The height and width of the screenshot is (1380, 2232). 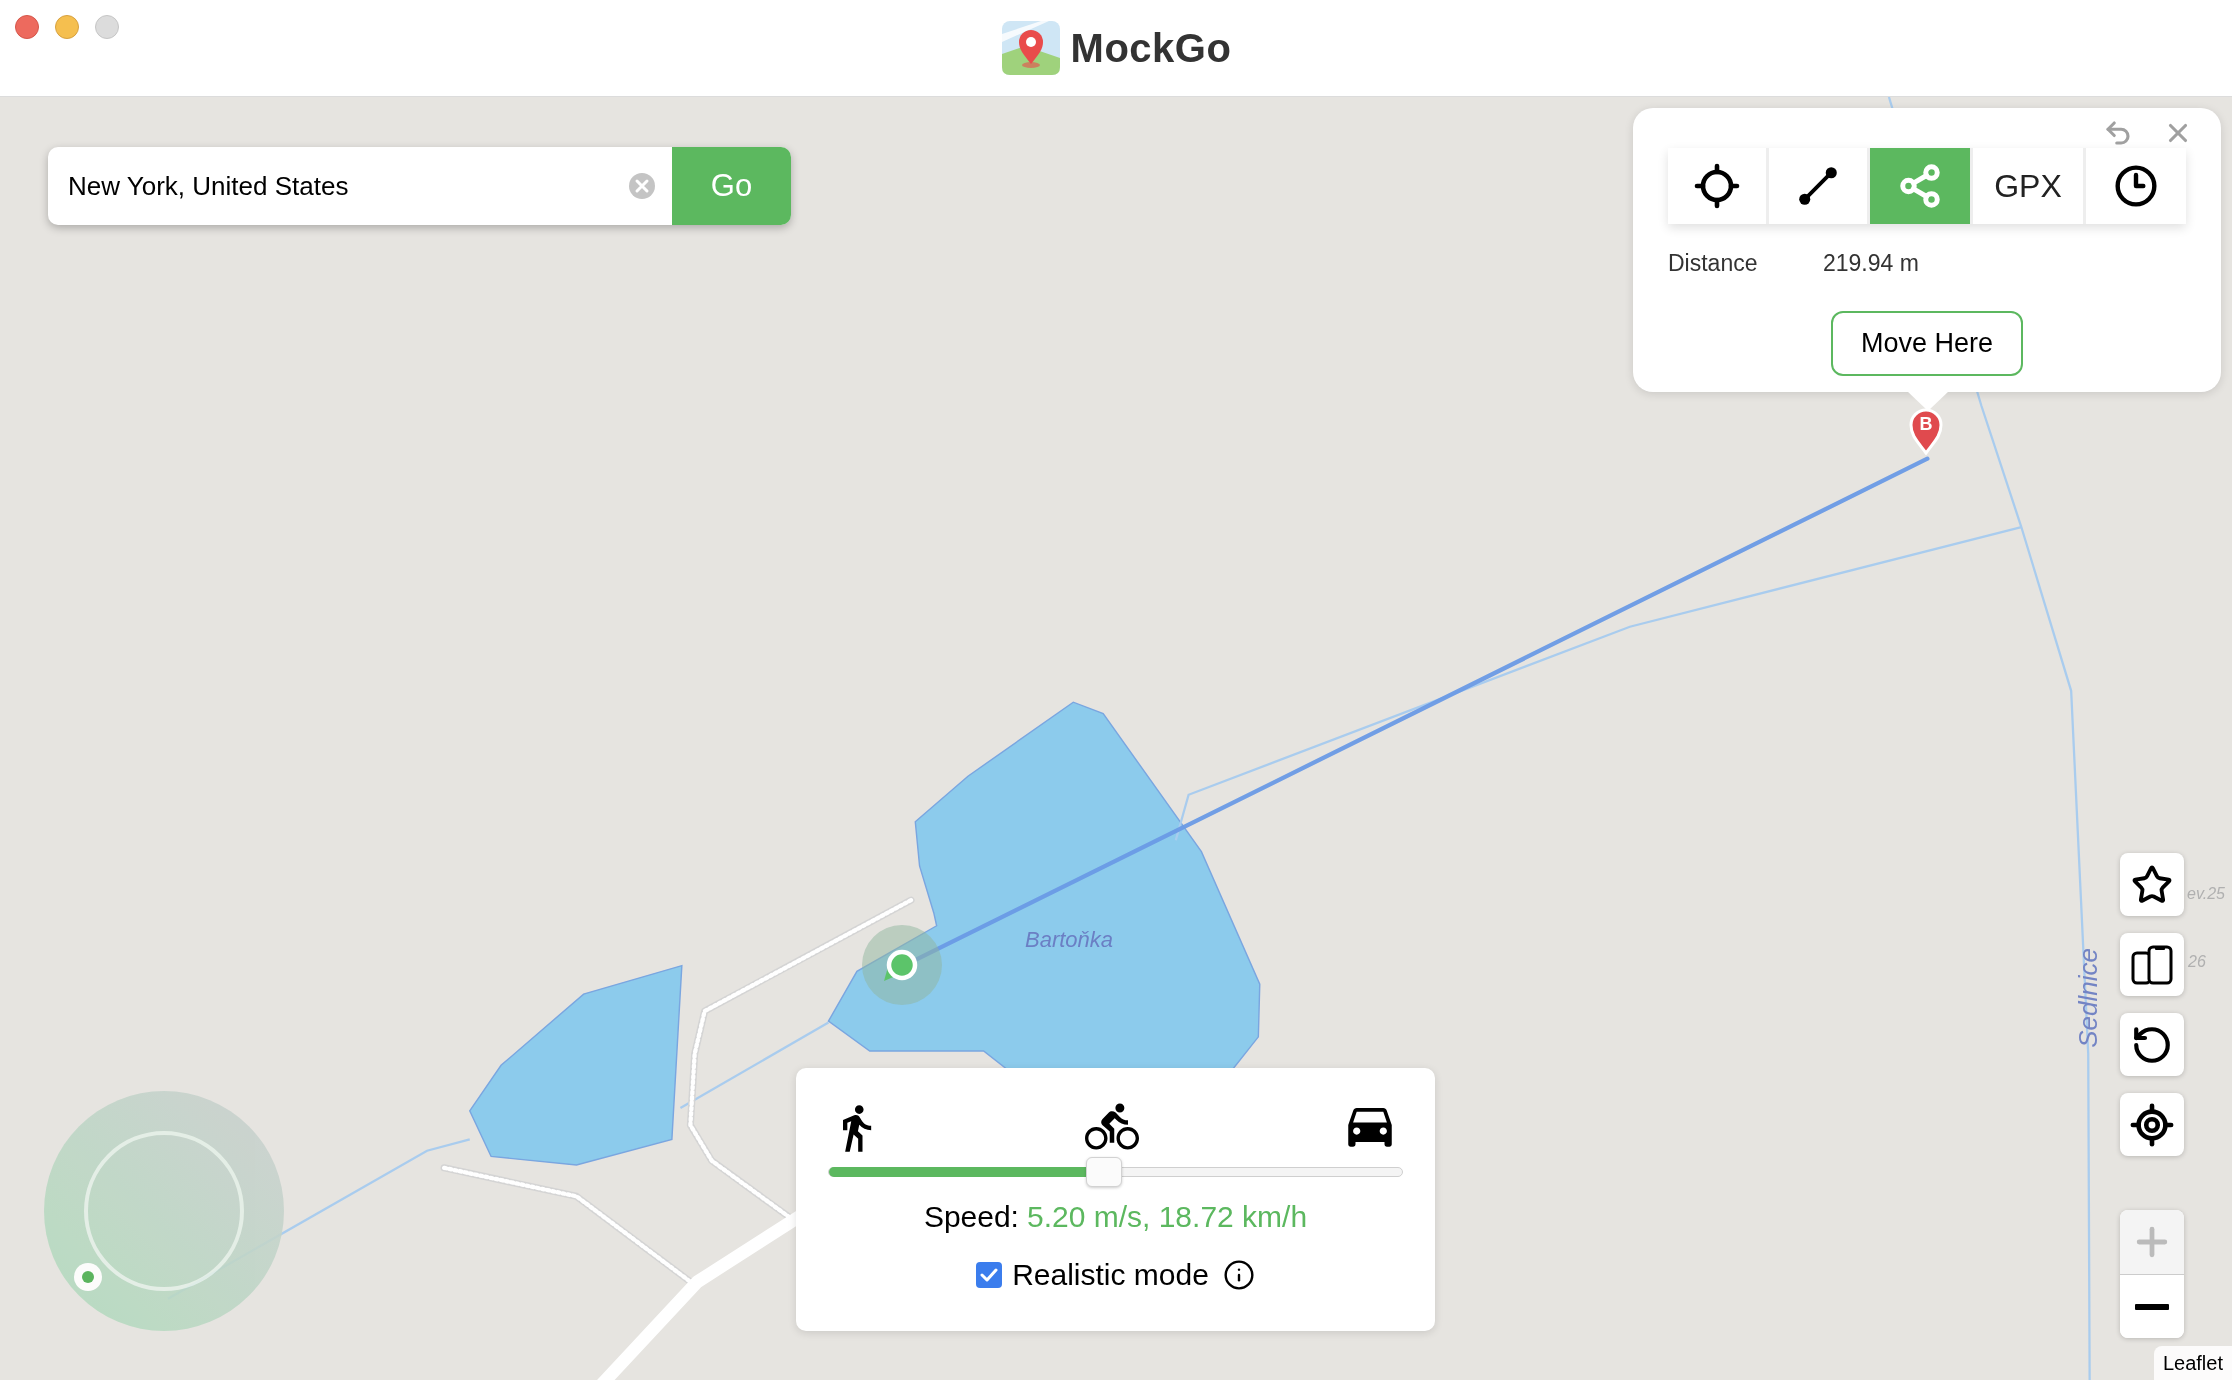 What do you see at coordinates (2152, 964) in the screenshot?
I see `devices-button` at bounding box center [2152, 964].